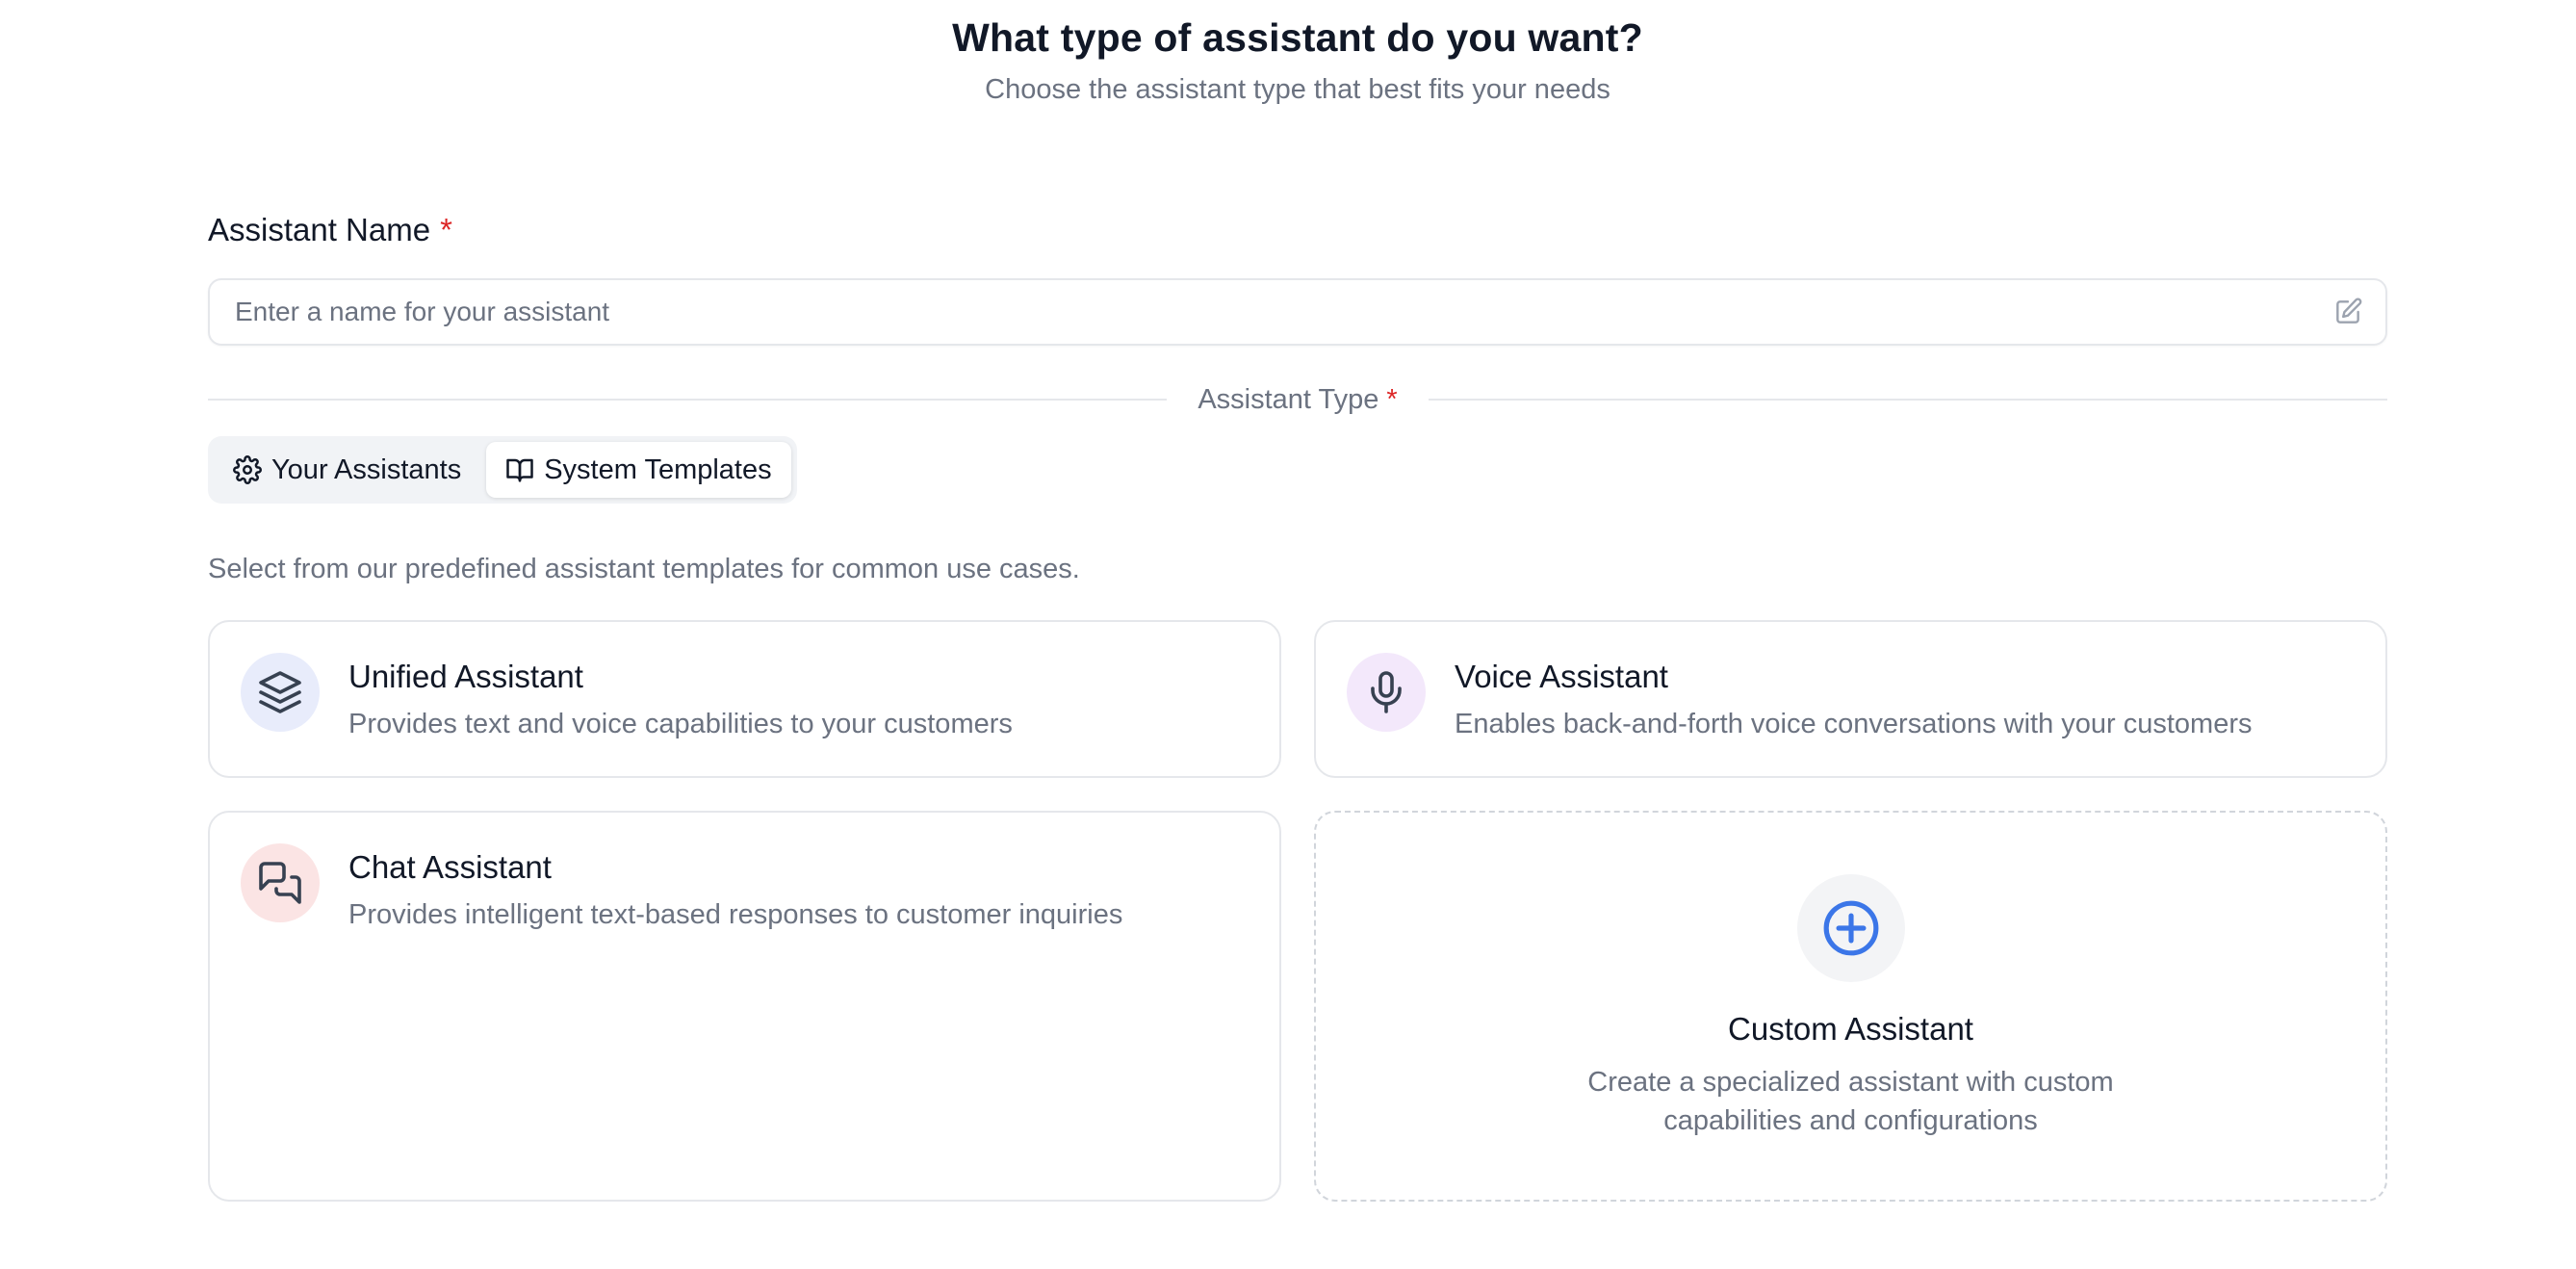  I want to click on assistant-type-label: Assistant Type *, so click(1297, 400).